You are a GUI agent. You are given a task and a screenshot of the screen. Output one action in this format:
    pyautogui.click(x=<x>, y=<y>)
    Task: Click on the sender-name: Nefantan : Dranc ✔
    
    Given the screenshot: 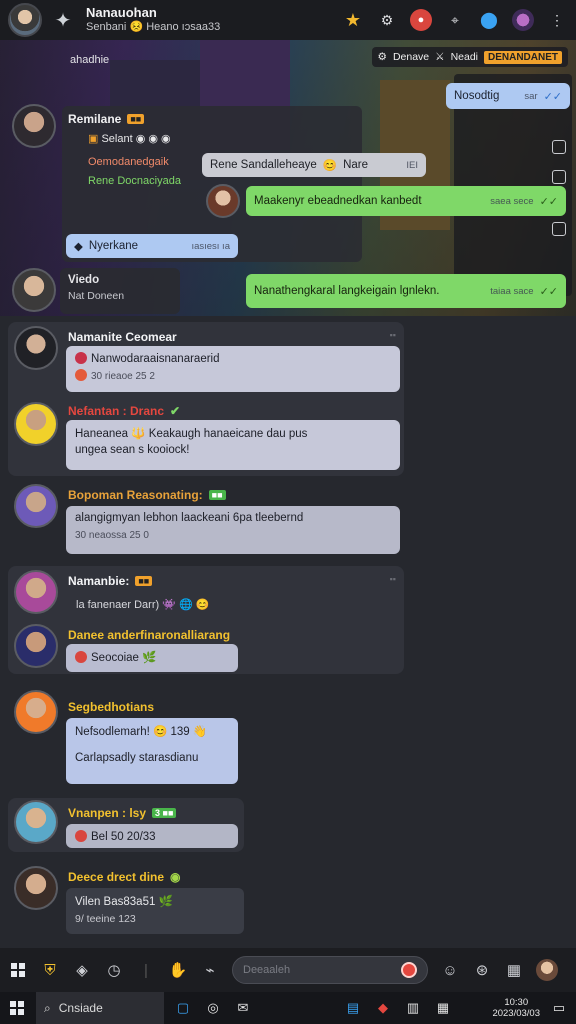 What is the action you would take?
    pyautogui.click(x=124, y=411)
    